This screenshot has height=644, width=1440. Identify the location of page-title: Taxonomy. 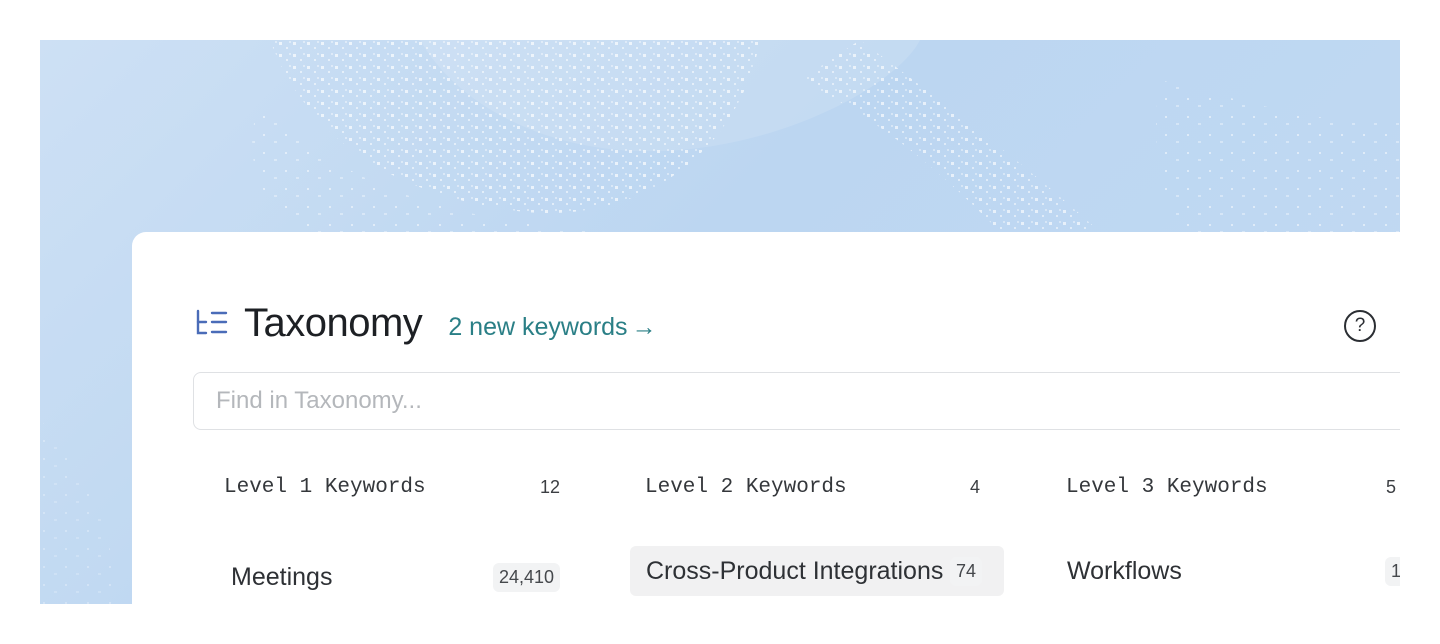
(333, 322).